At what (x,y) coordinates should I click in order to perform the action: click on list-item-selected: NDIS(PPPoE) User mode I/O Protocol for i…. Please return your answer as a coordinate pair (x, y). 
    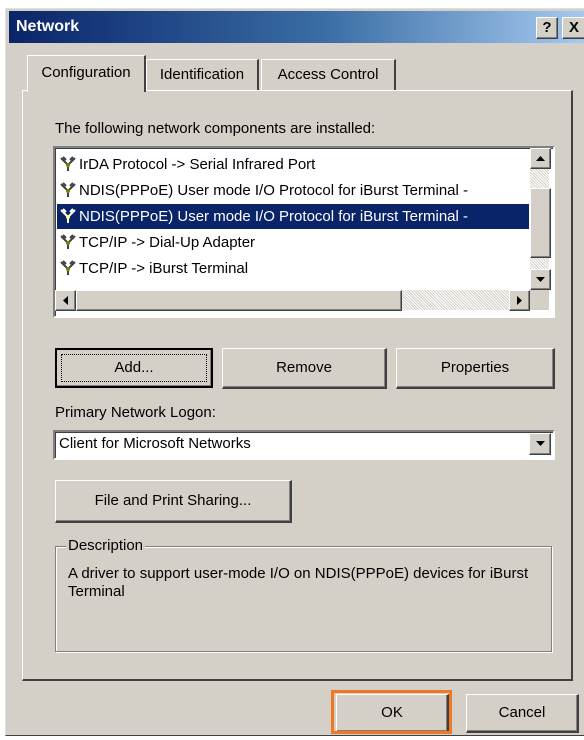
    Looking at the image, I should click on (293, 216).